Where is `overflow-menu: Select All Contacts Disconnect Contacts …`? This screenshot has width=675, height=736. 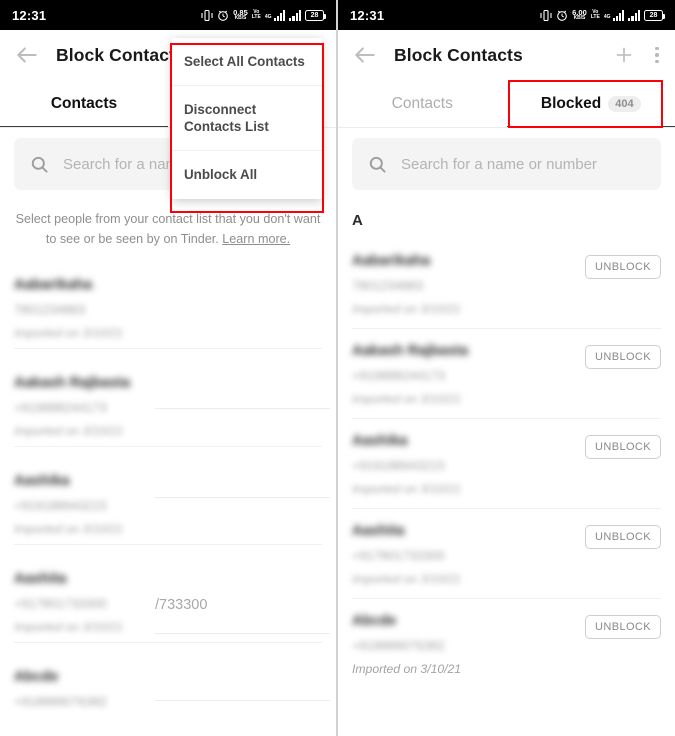
overflow-menu: Select All Contacts Disconnect Contacts … is located at coordinates (247, 118).